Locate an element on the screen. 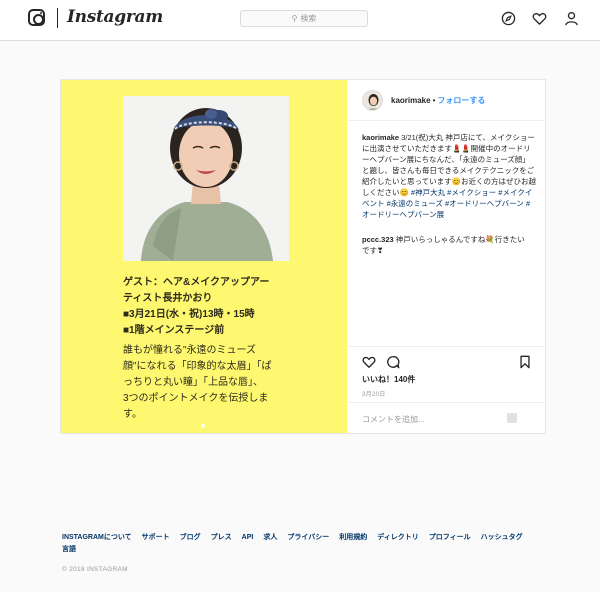  footer-link: 言語 is located at coordinates (69, 550).